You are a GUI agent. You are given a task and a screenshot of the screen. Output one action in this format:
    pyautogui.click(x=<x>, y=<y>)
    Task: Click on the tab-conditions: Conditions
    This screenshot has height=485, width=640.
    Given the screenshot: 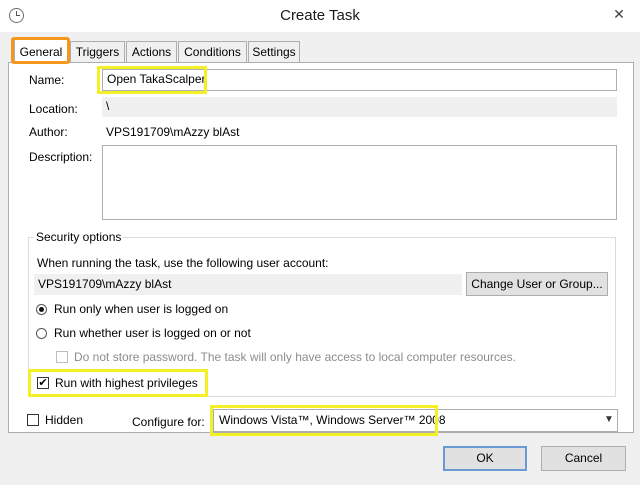 What is the action you would take?
    pyautogui.click(x=212, y=51)
    